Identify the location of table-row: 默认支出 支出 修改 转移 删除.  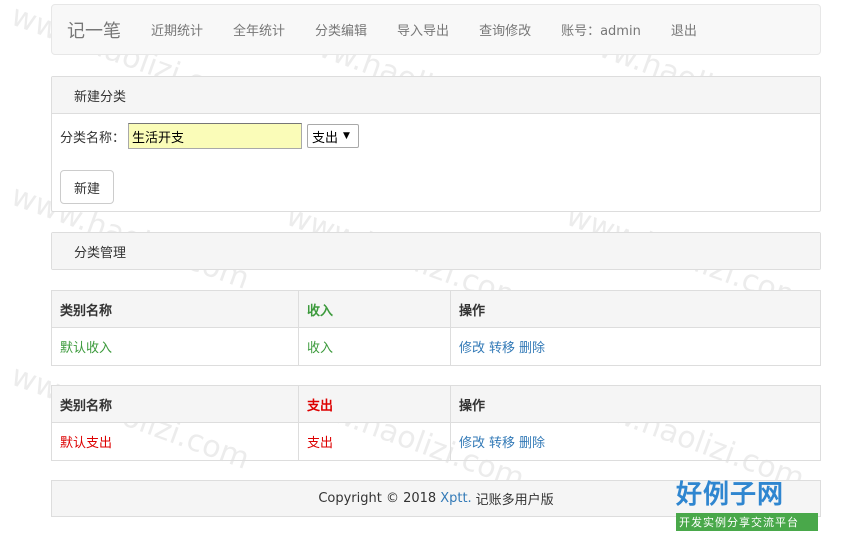
(436, 441).